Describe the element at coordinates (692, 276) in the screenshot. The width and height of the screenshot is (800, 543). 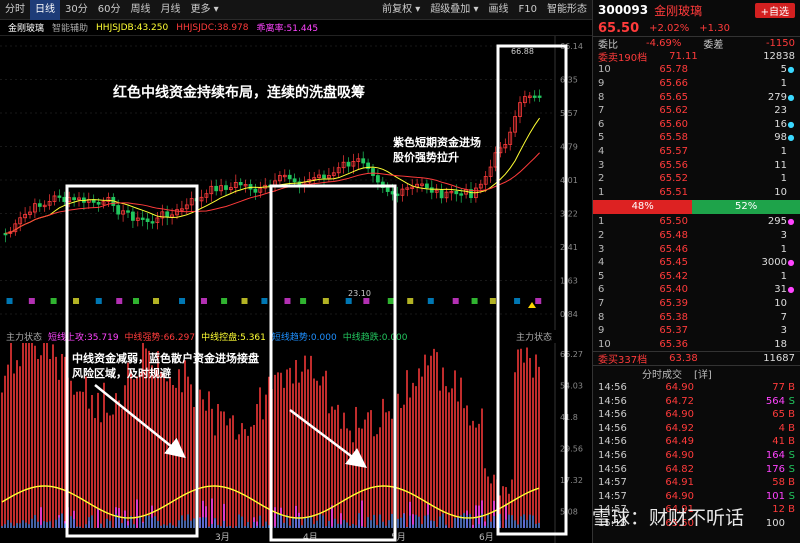
I see `bid-row: 5 65.42 1` at that location.